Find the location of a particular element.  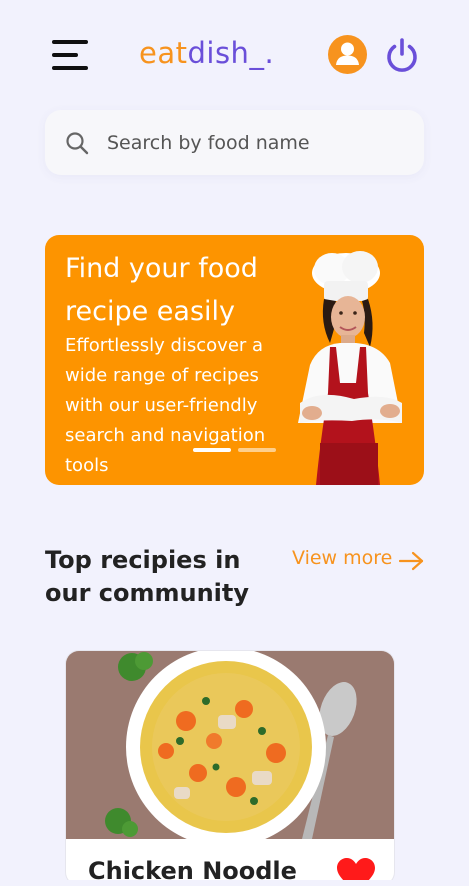

banner-title: Find your food recipe easily is located at coordinates (161, 290).